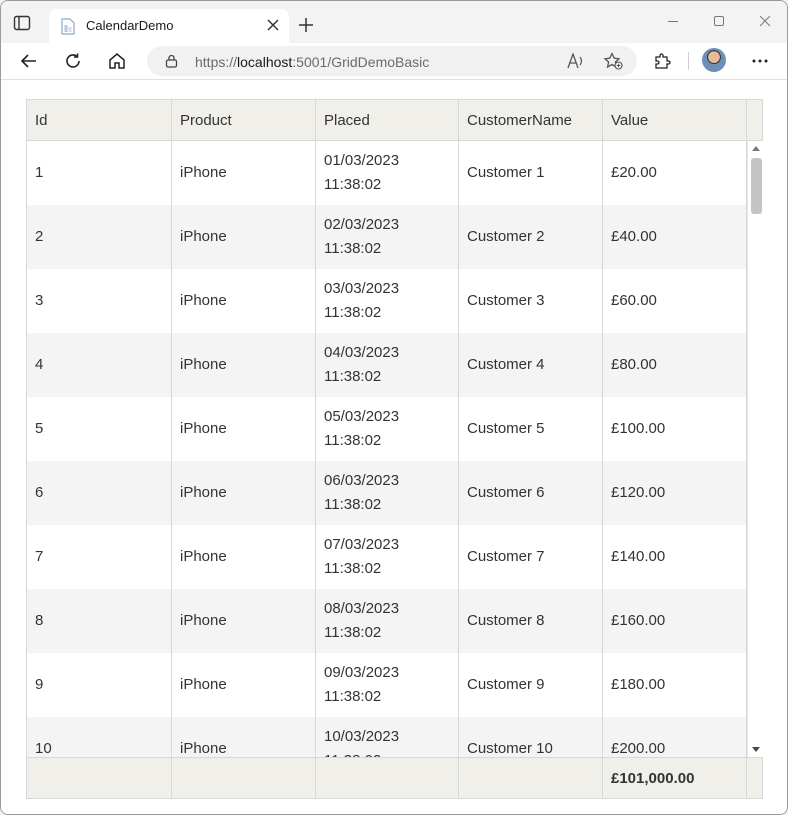 This screenshot has height=815, width=788. I want to click on column-header-placed: Placed, so click(387, 120).